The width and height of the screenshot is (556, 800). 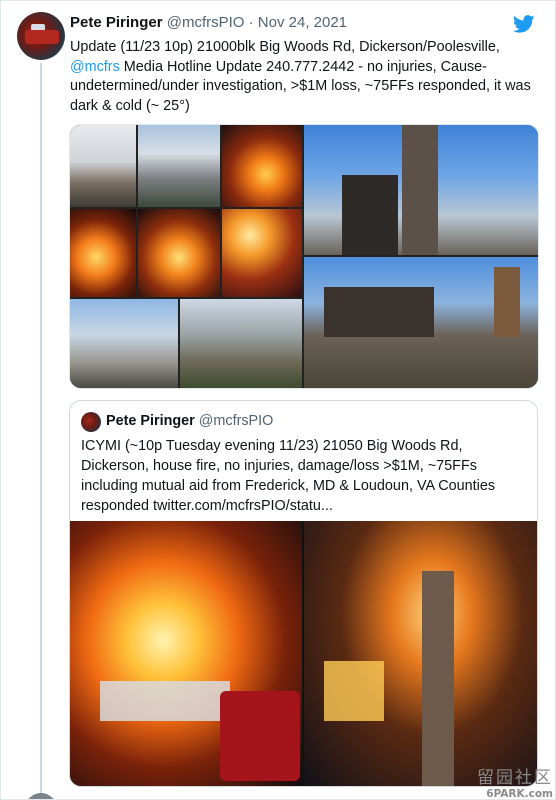 I want to click on next-tweet-avatar, so click(x=41, y=796).